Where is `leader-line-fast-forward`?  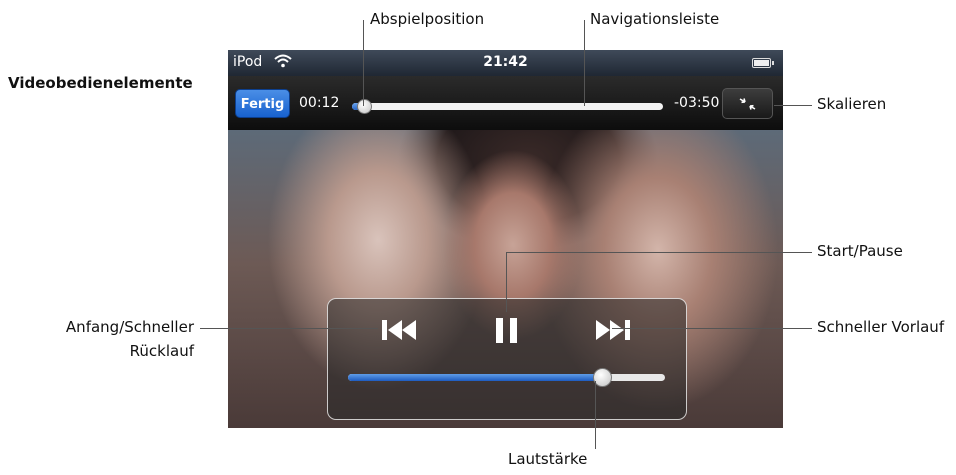
leader-line-fast-forward is located at coordinates (712, 328).